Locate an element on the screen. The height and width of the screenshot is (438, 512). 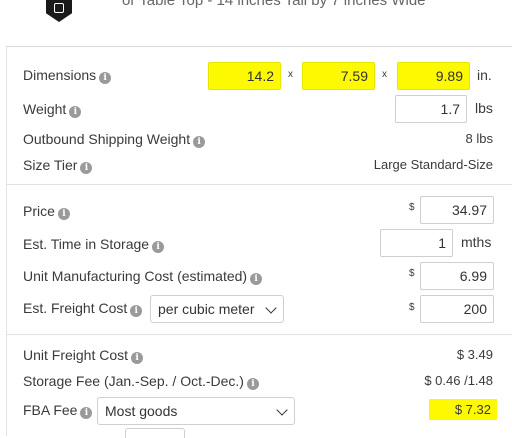
freight-cost-currency: $ is located at coordinates (412, 307).